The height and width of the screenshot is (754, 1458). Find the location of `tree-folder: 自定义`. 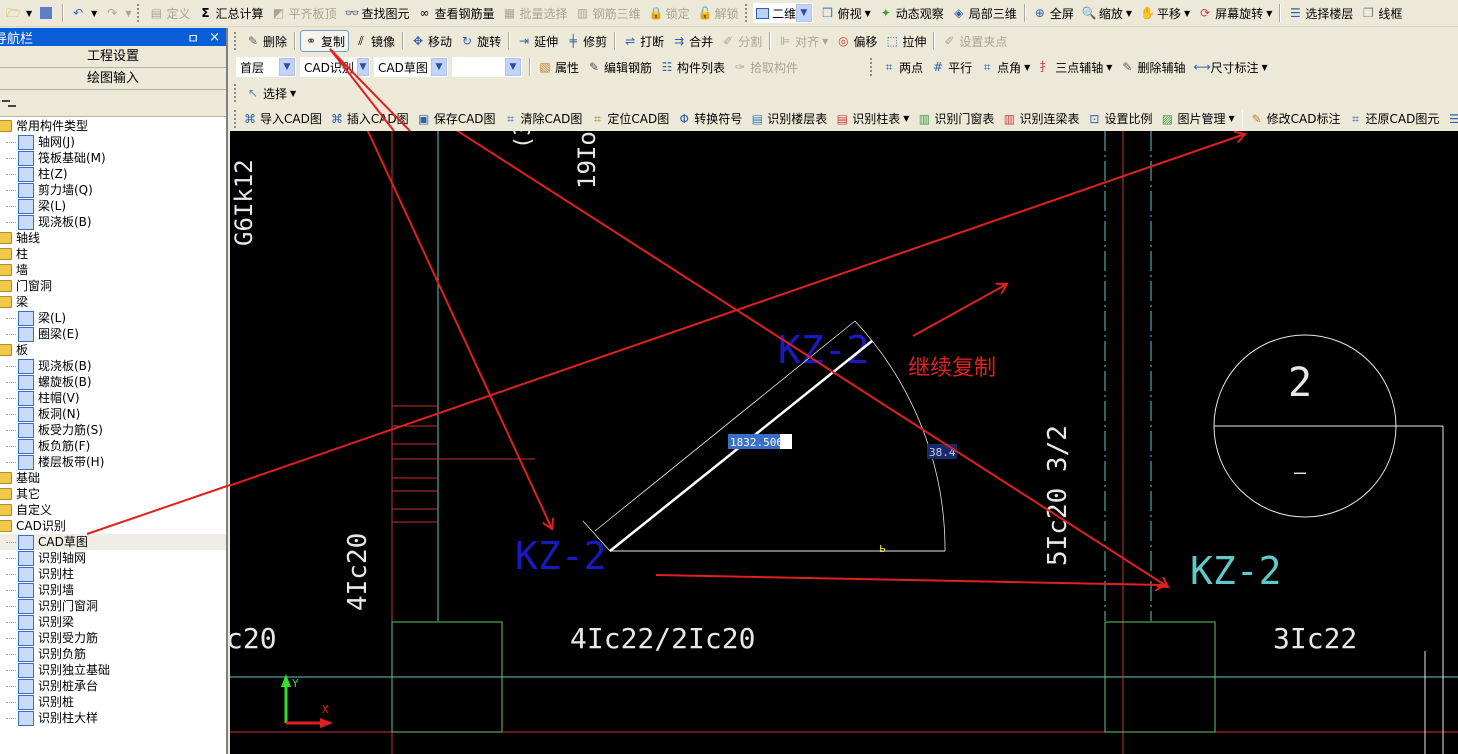

tree-folder: 自定义 is located at coordinates (113, 510).